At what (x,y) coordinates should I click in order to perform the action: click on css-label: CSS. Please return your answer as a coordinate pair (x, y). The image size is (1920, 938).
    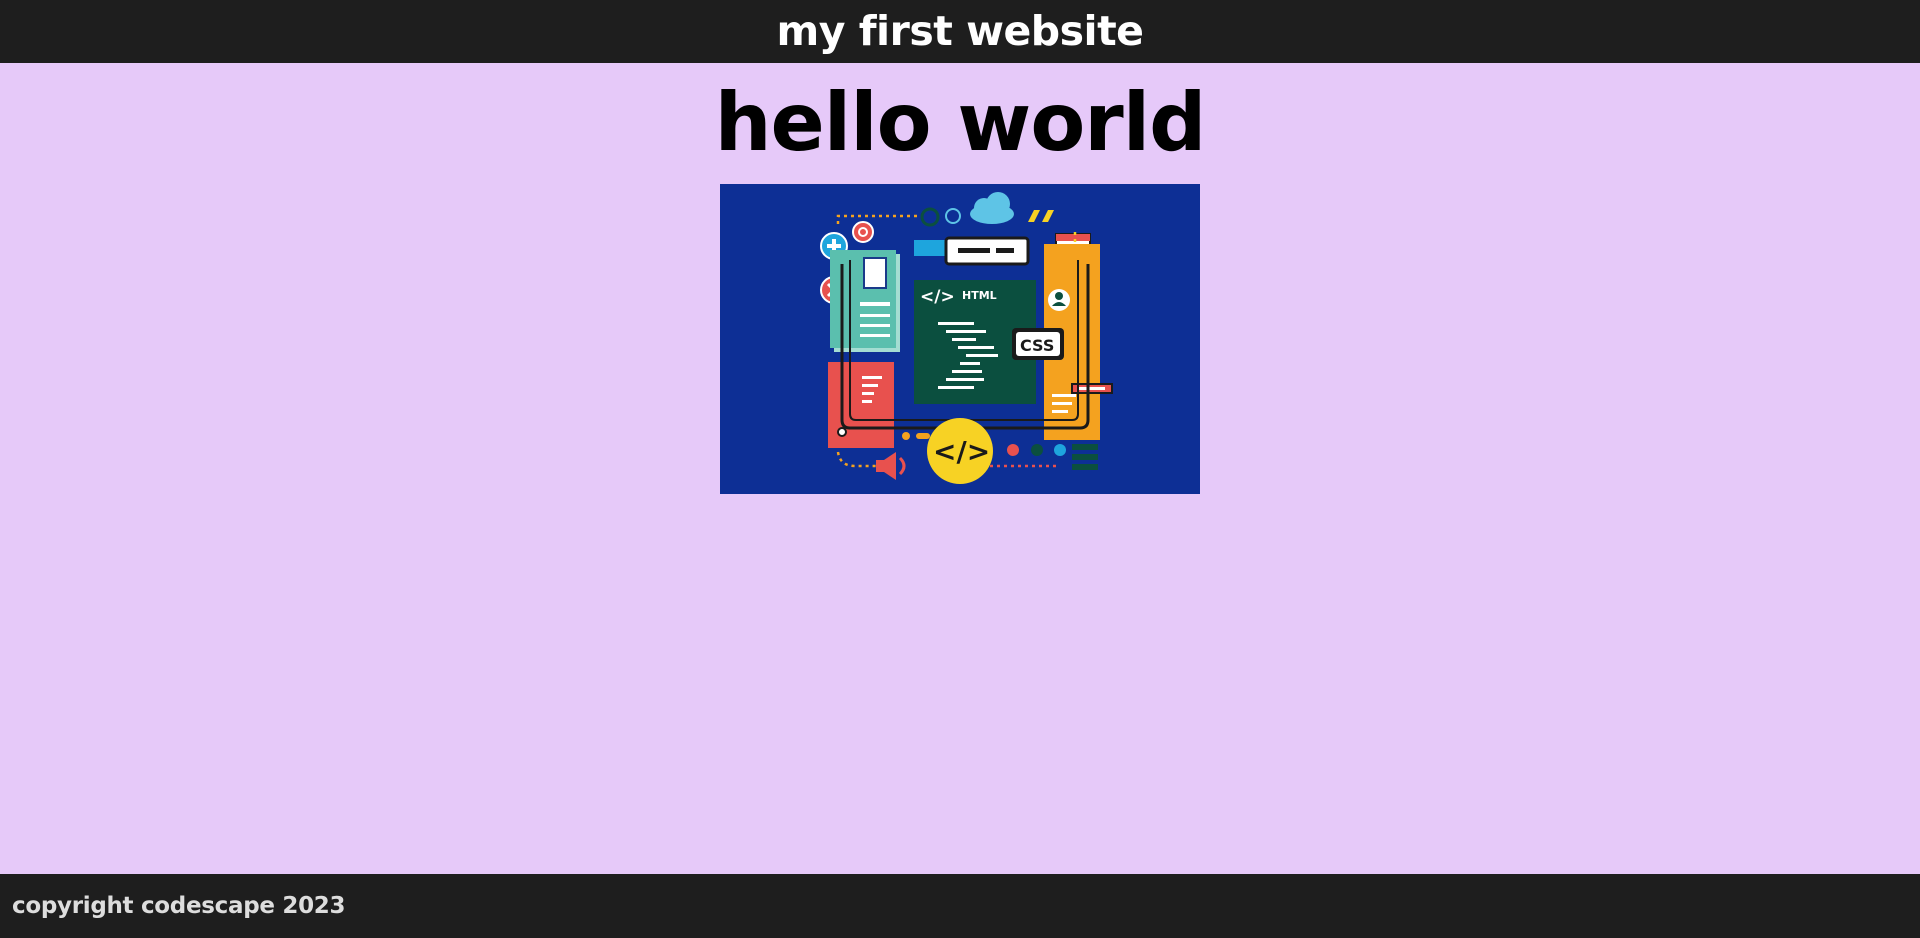
    Looking at the image, I should click on (1037, 345).